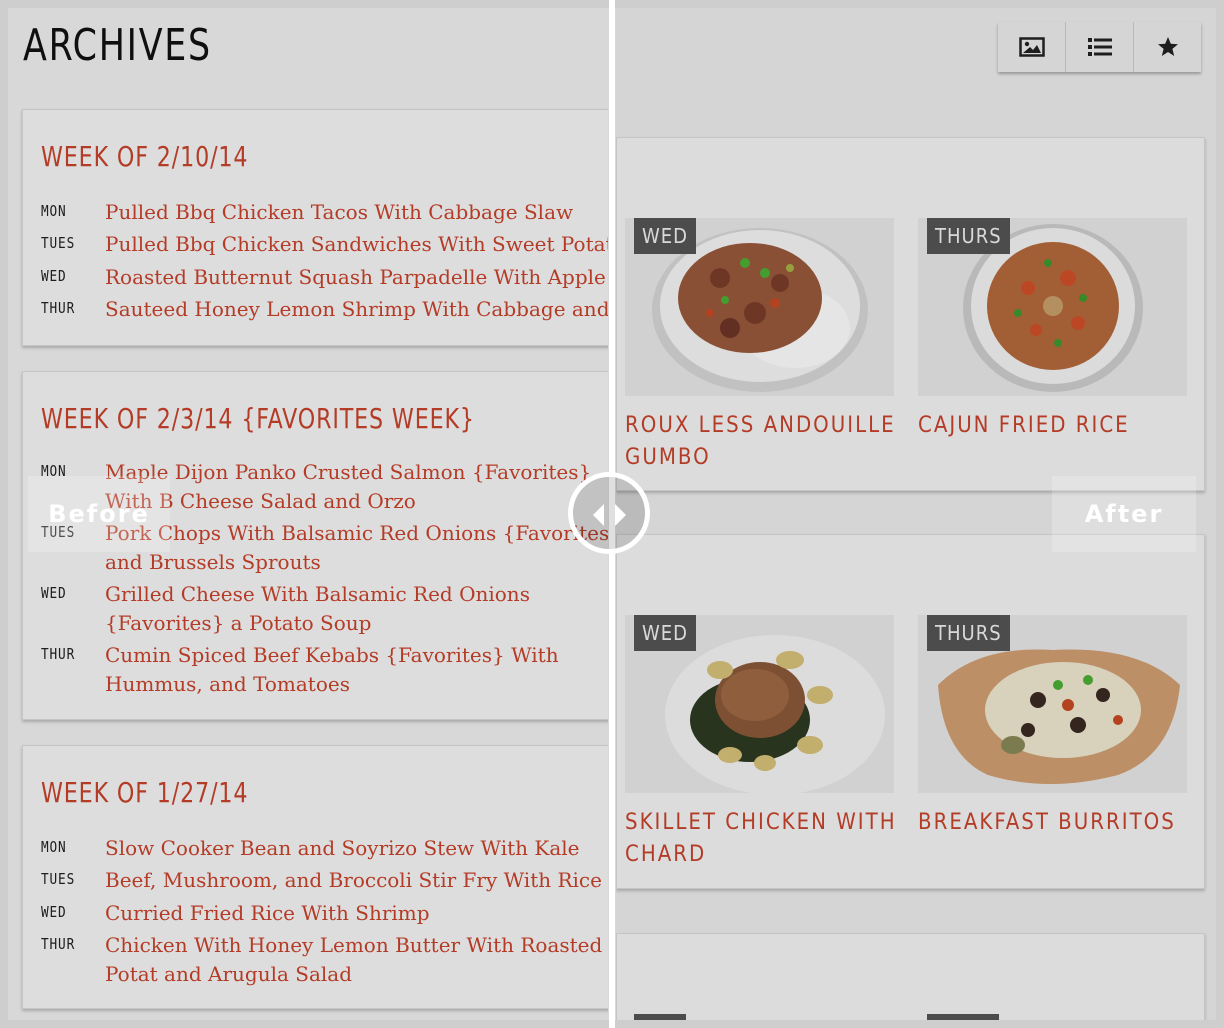 Image resolution: width=1224 pixels, height=1028 pixels. I want to click on before-label: Before, so click(99, 514).